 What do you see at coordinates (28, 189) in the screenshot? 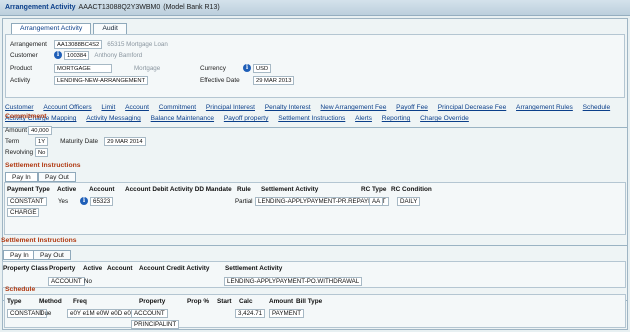
I see `col-payment-type: Payment Type` at bounding box center [28, 189].